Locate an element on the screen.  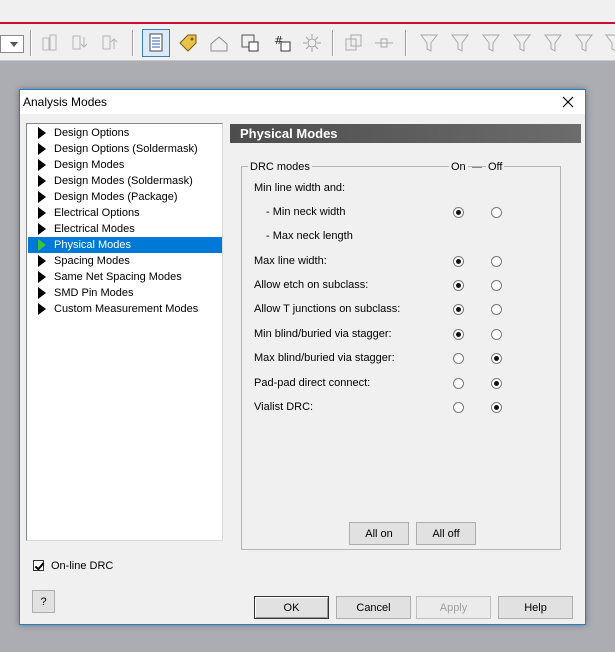
tree-item-label: Design Options (Soldermask) is located at coordinates (126, 149).